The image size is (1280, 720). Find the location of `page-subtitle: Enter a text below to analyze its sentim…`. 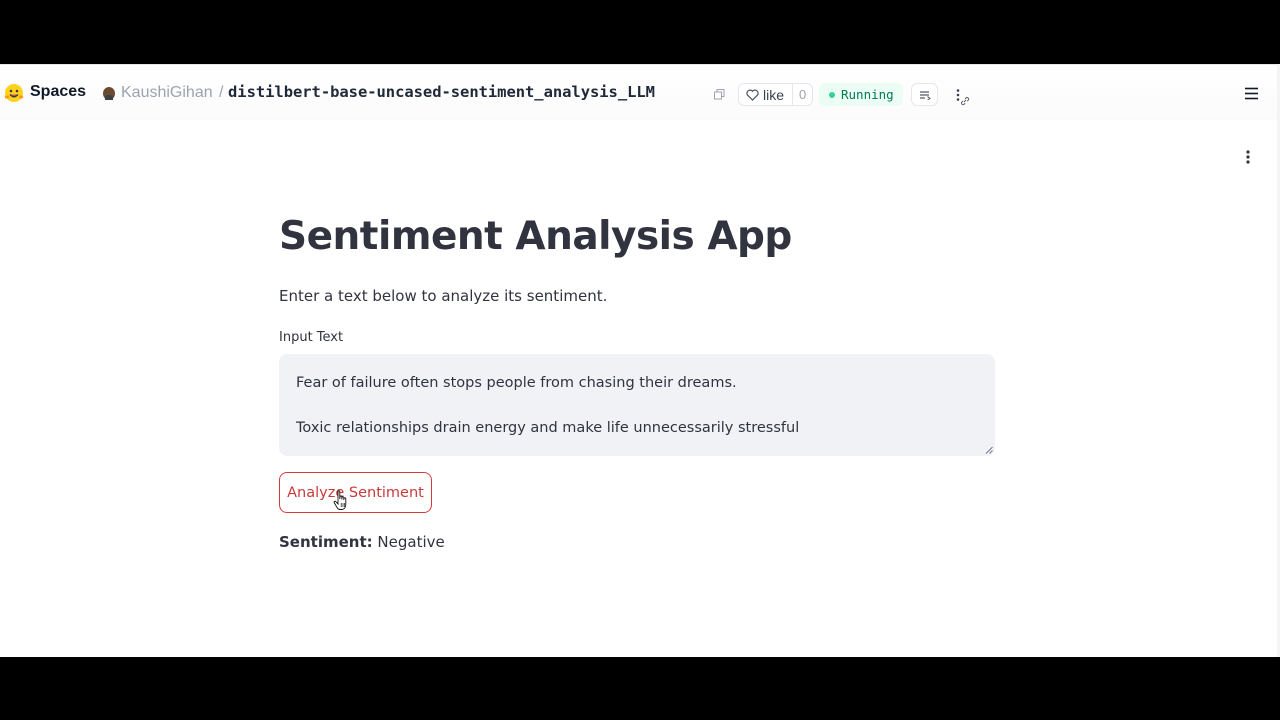

page-subtitle: Enter a text below to analyze its sentim… is located at coordinates (443, 296).